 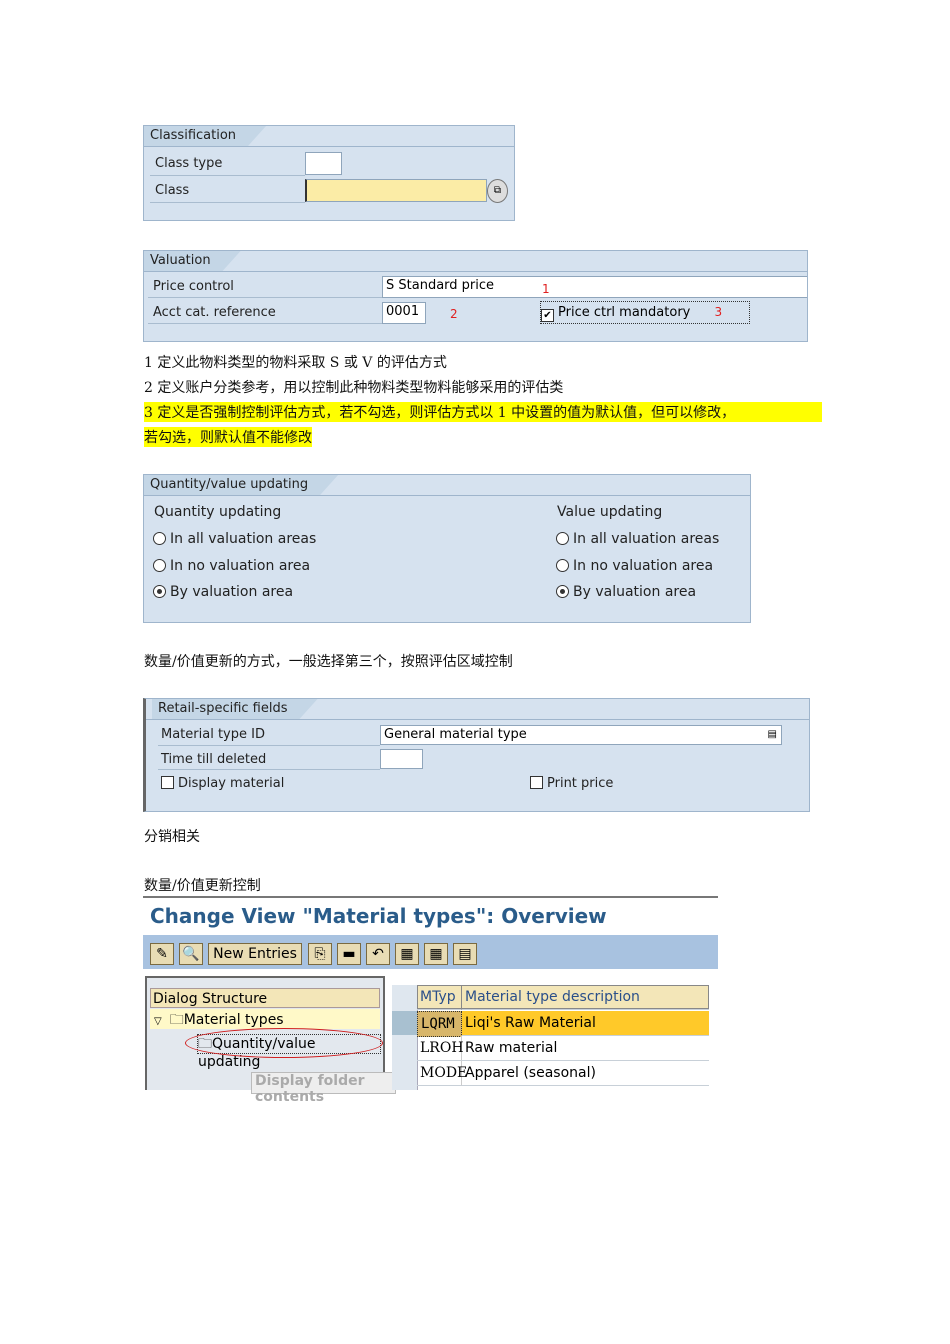 I want to click on deselect-all-button: ▤, so click(x=465, y=954).